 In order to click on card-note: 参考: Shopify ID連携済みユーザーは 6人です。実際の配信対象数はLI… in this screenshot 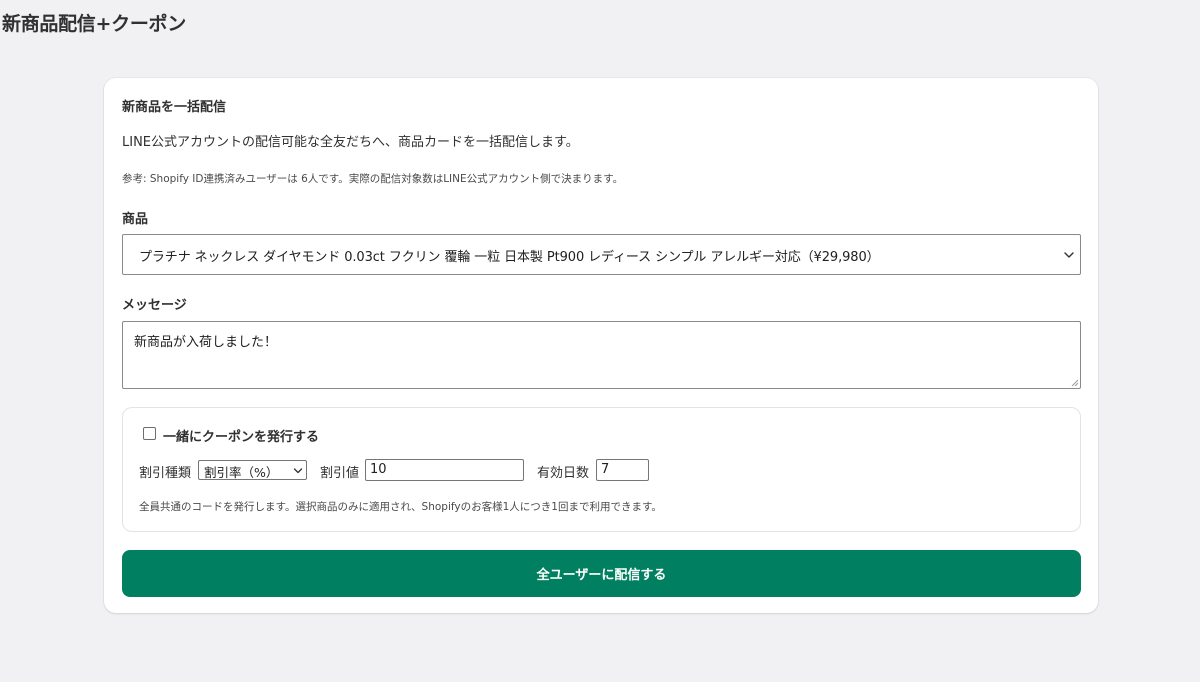, I will do `click(373, 179)`.